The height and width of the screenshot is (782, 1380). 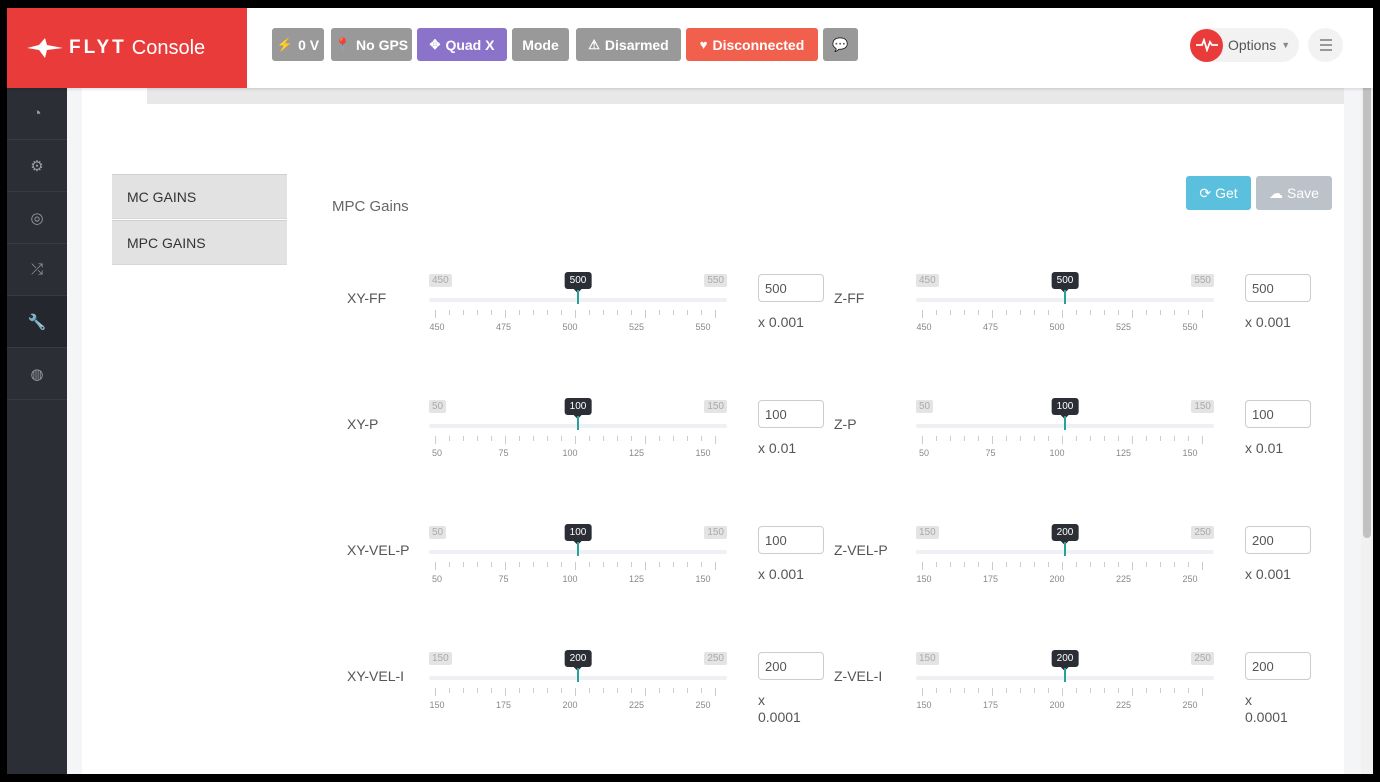 I want to click on status-gps-button: 📍 No GPS, so click(x=371, y=44).